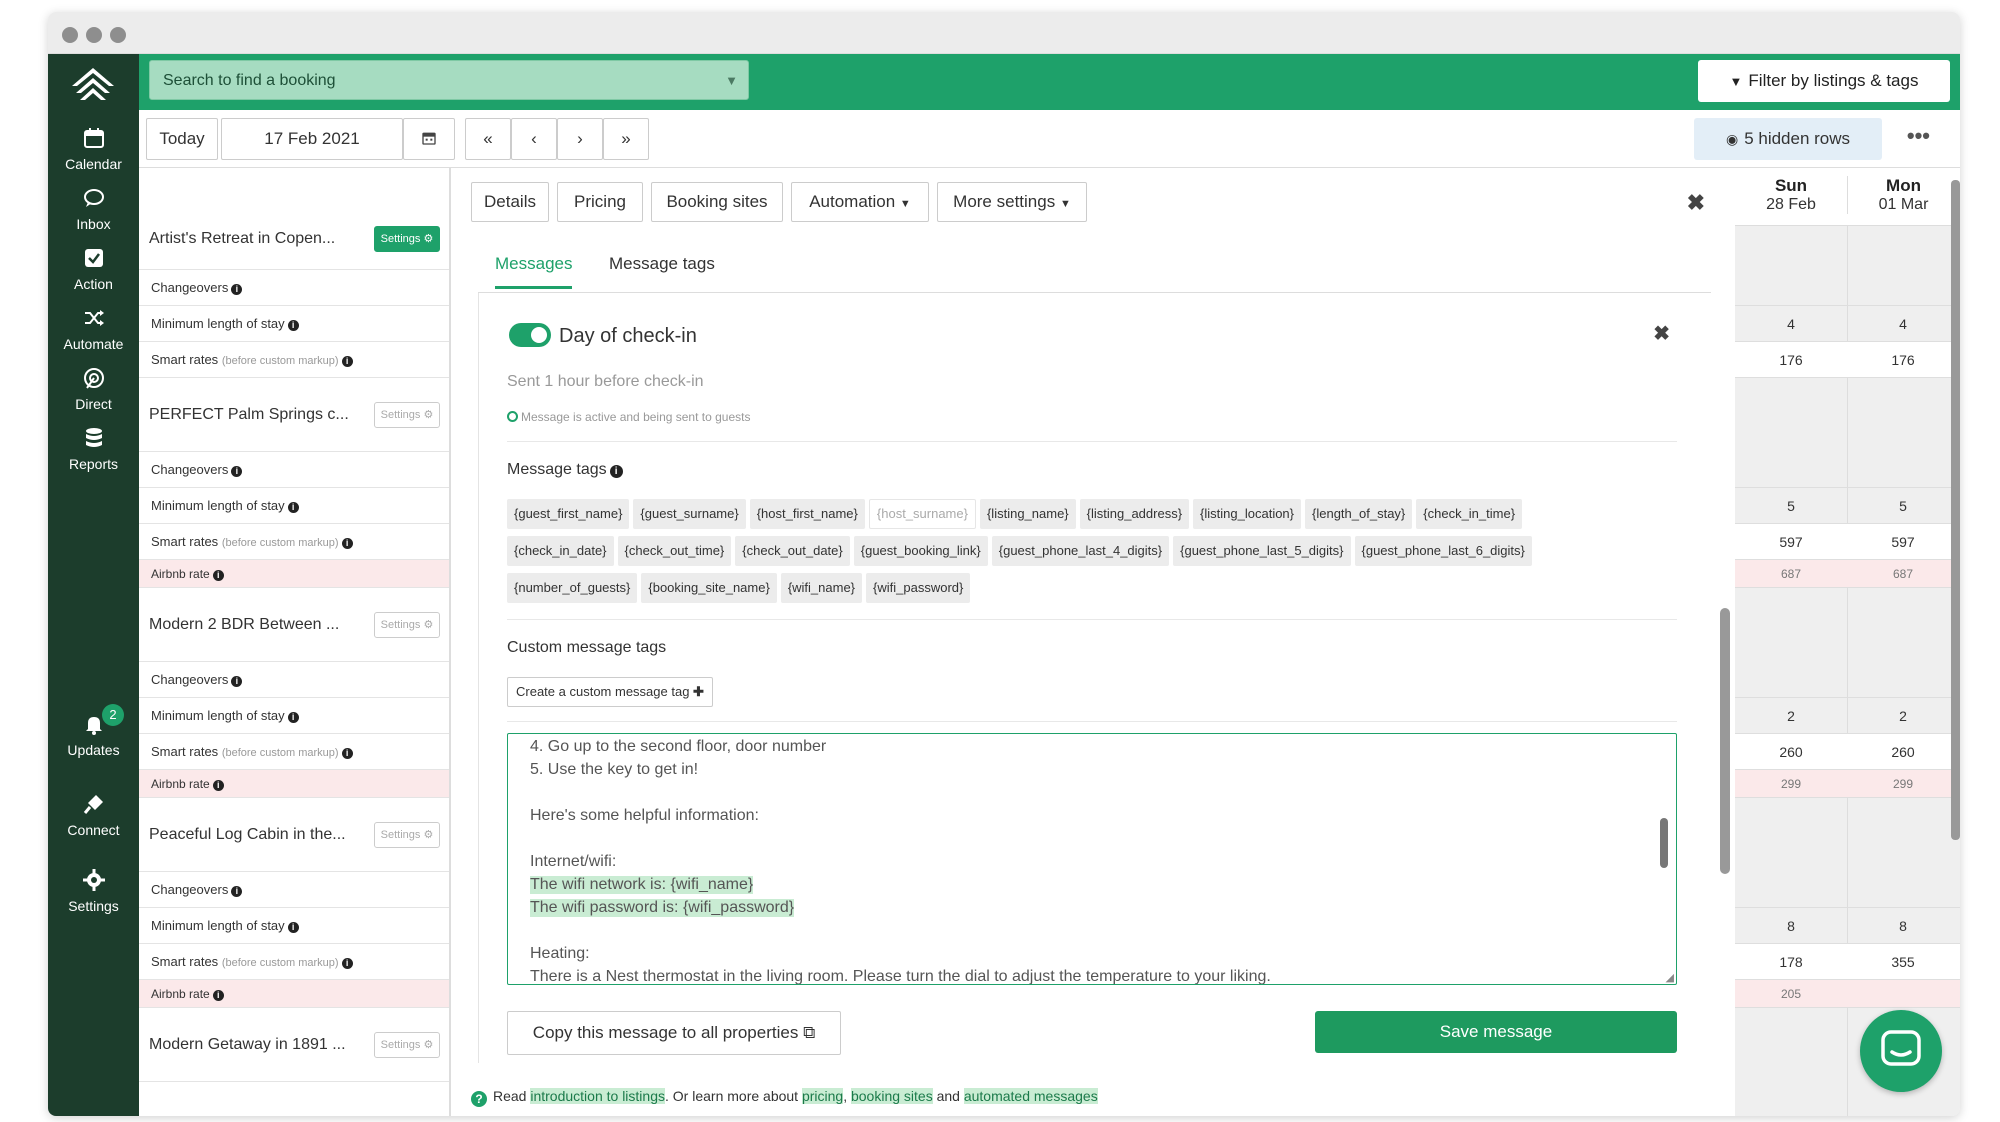 The image size is (2000, 1122). What do you see at coordinates (429, 139) in the screenshot?
I see `date-picker-button` at bounding box center [429, 139].